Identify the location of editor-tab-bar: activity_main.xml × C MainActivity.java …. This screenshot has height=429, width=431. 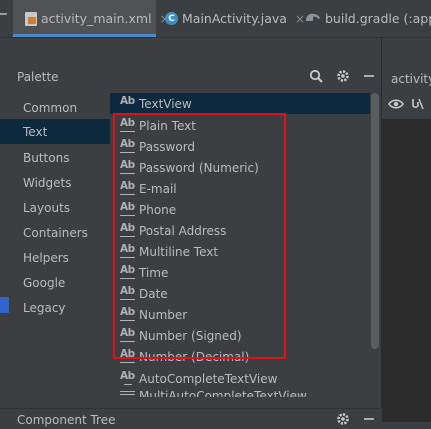
(215, 19).